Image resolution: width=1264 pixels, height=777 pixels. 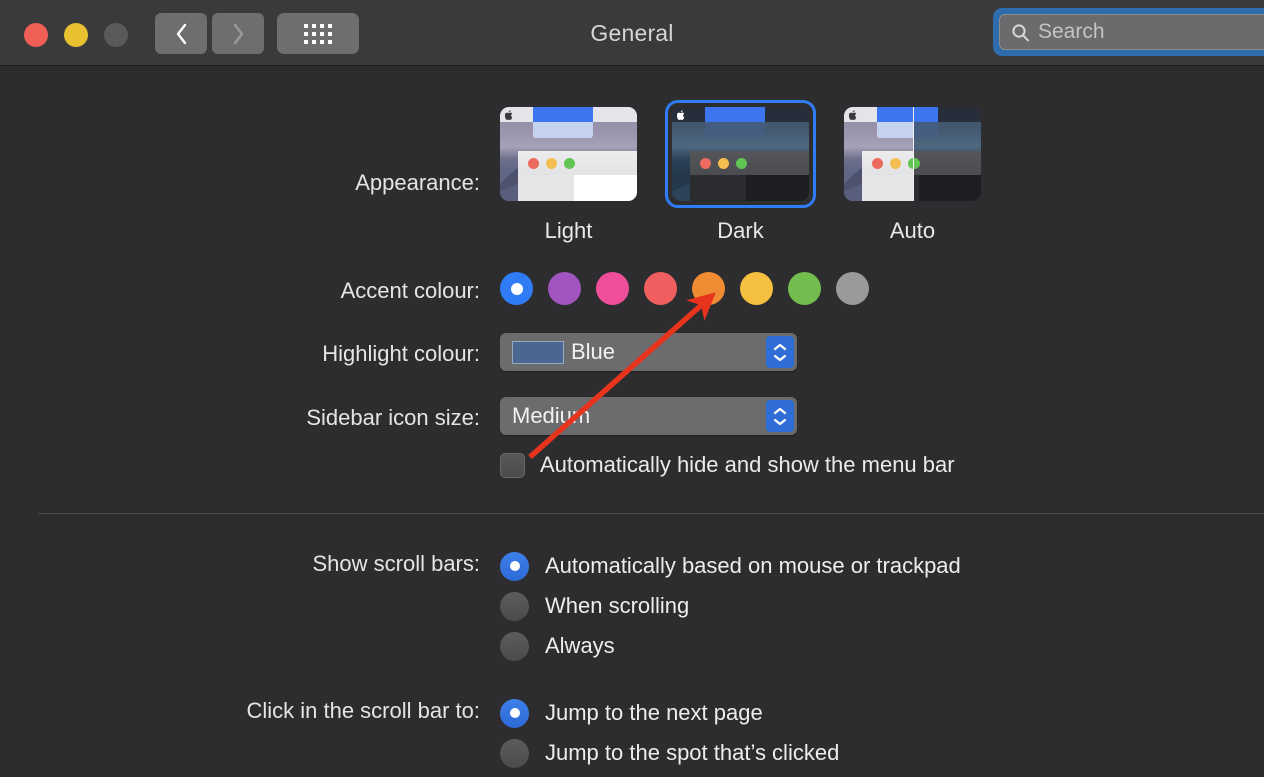 I want to click on accent-swatch-red, so click(x=660, y=288).